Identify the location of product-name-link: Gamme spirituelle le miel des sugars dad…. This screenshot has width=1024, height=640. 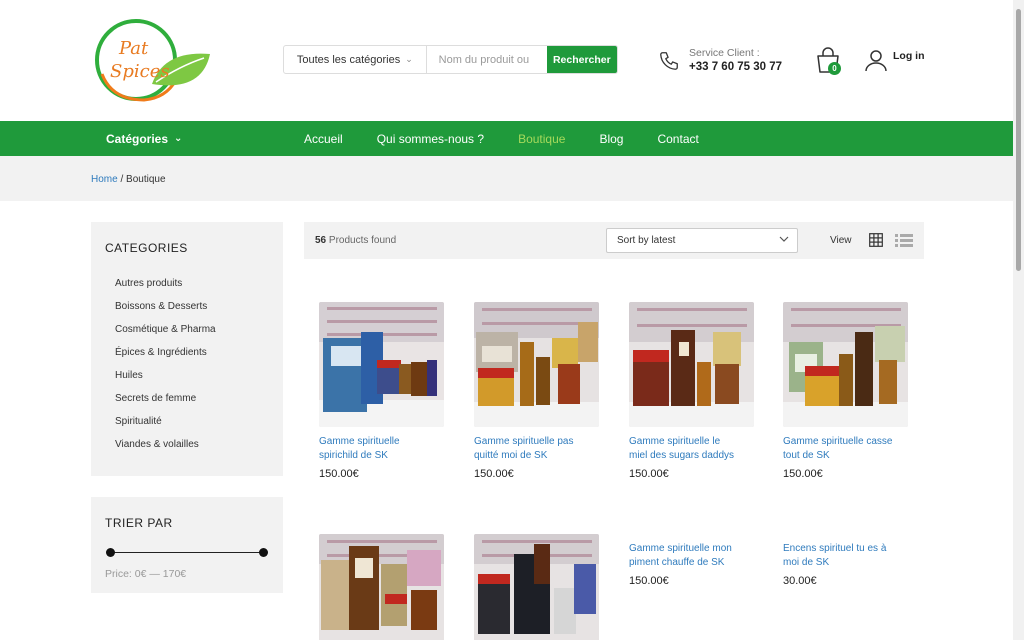
(694, 448).